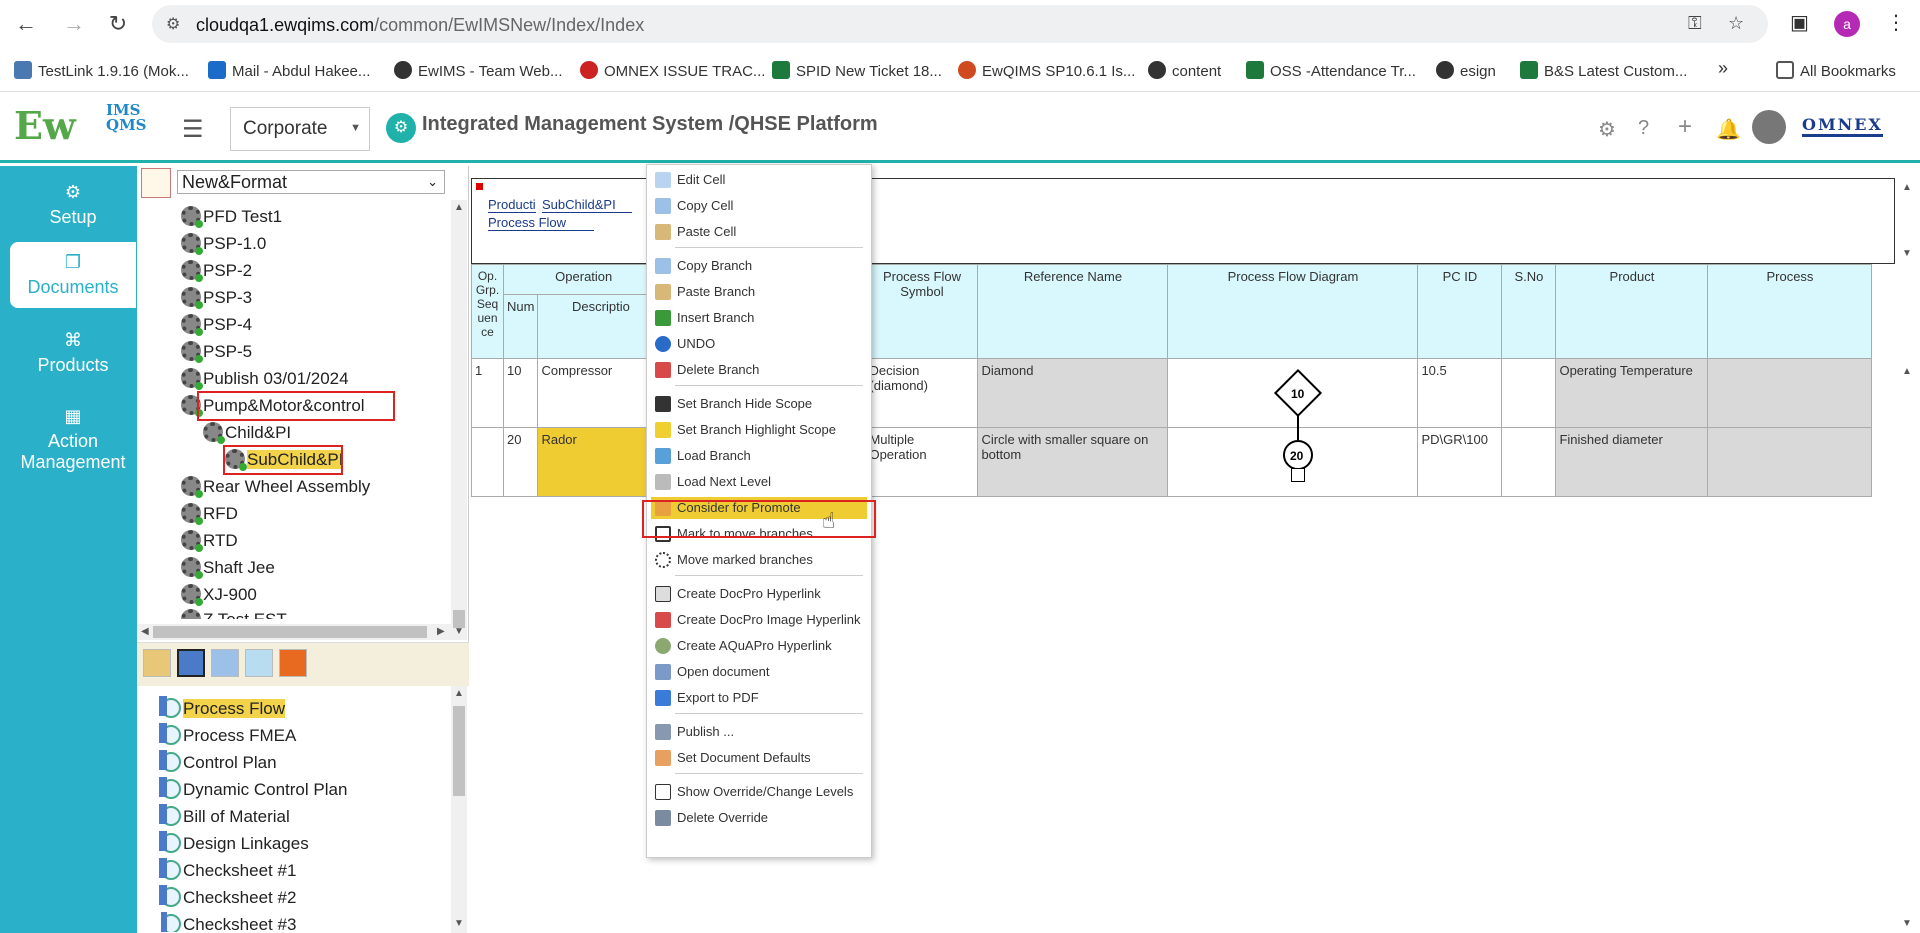 The height and width of the screenshot is (933, 1920). What do you see at coordinates (253, 790) in the screenshot?
I see `doc-item: Dynamic Control Plan` at bounding box center [253, 790].